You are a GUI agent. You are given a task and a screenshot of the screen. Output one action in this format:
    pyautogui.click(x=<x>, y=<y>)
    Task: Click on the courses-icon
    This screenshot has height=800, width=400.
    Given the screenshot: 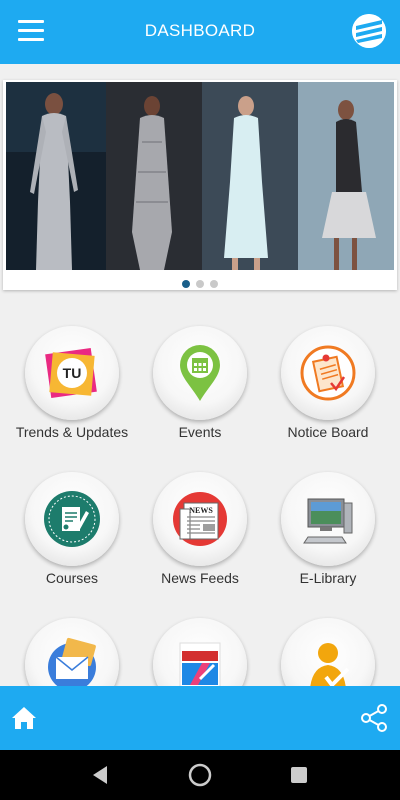 What is the action you would take?
    pyautogui.click(x=72, y=519)
    